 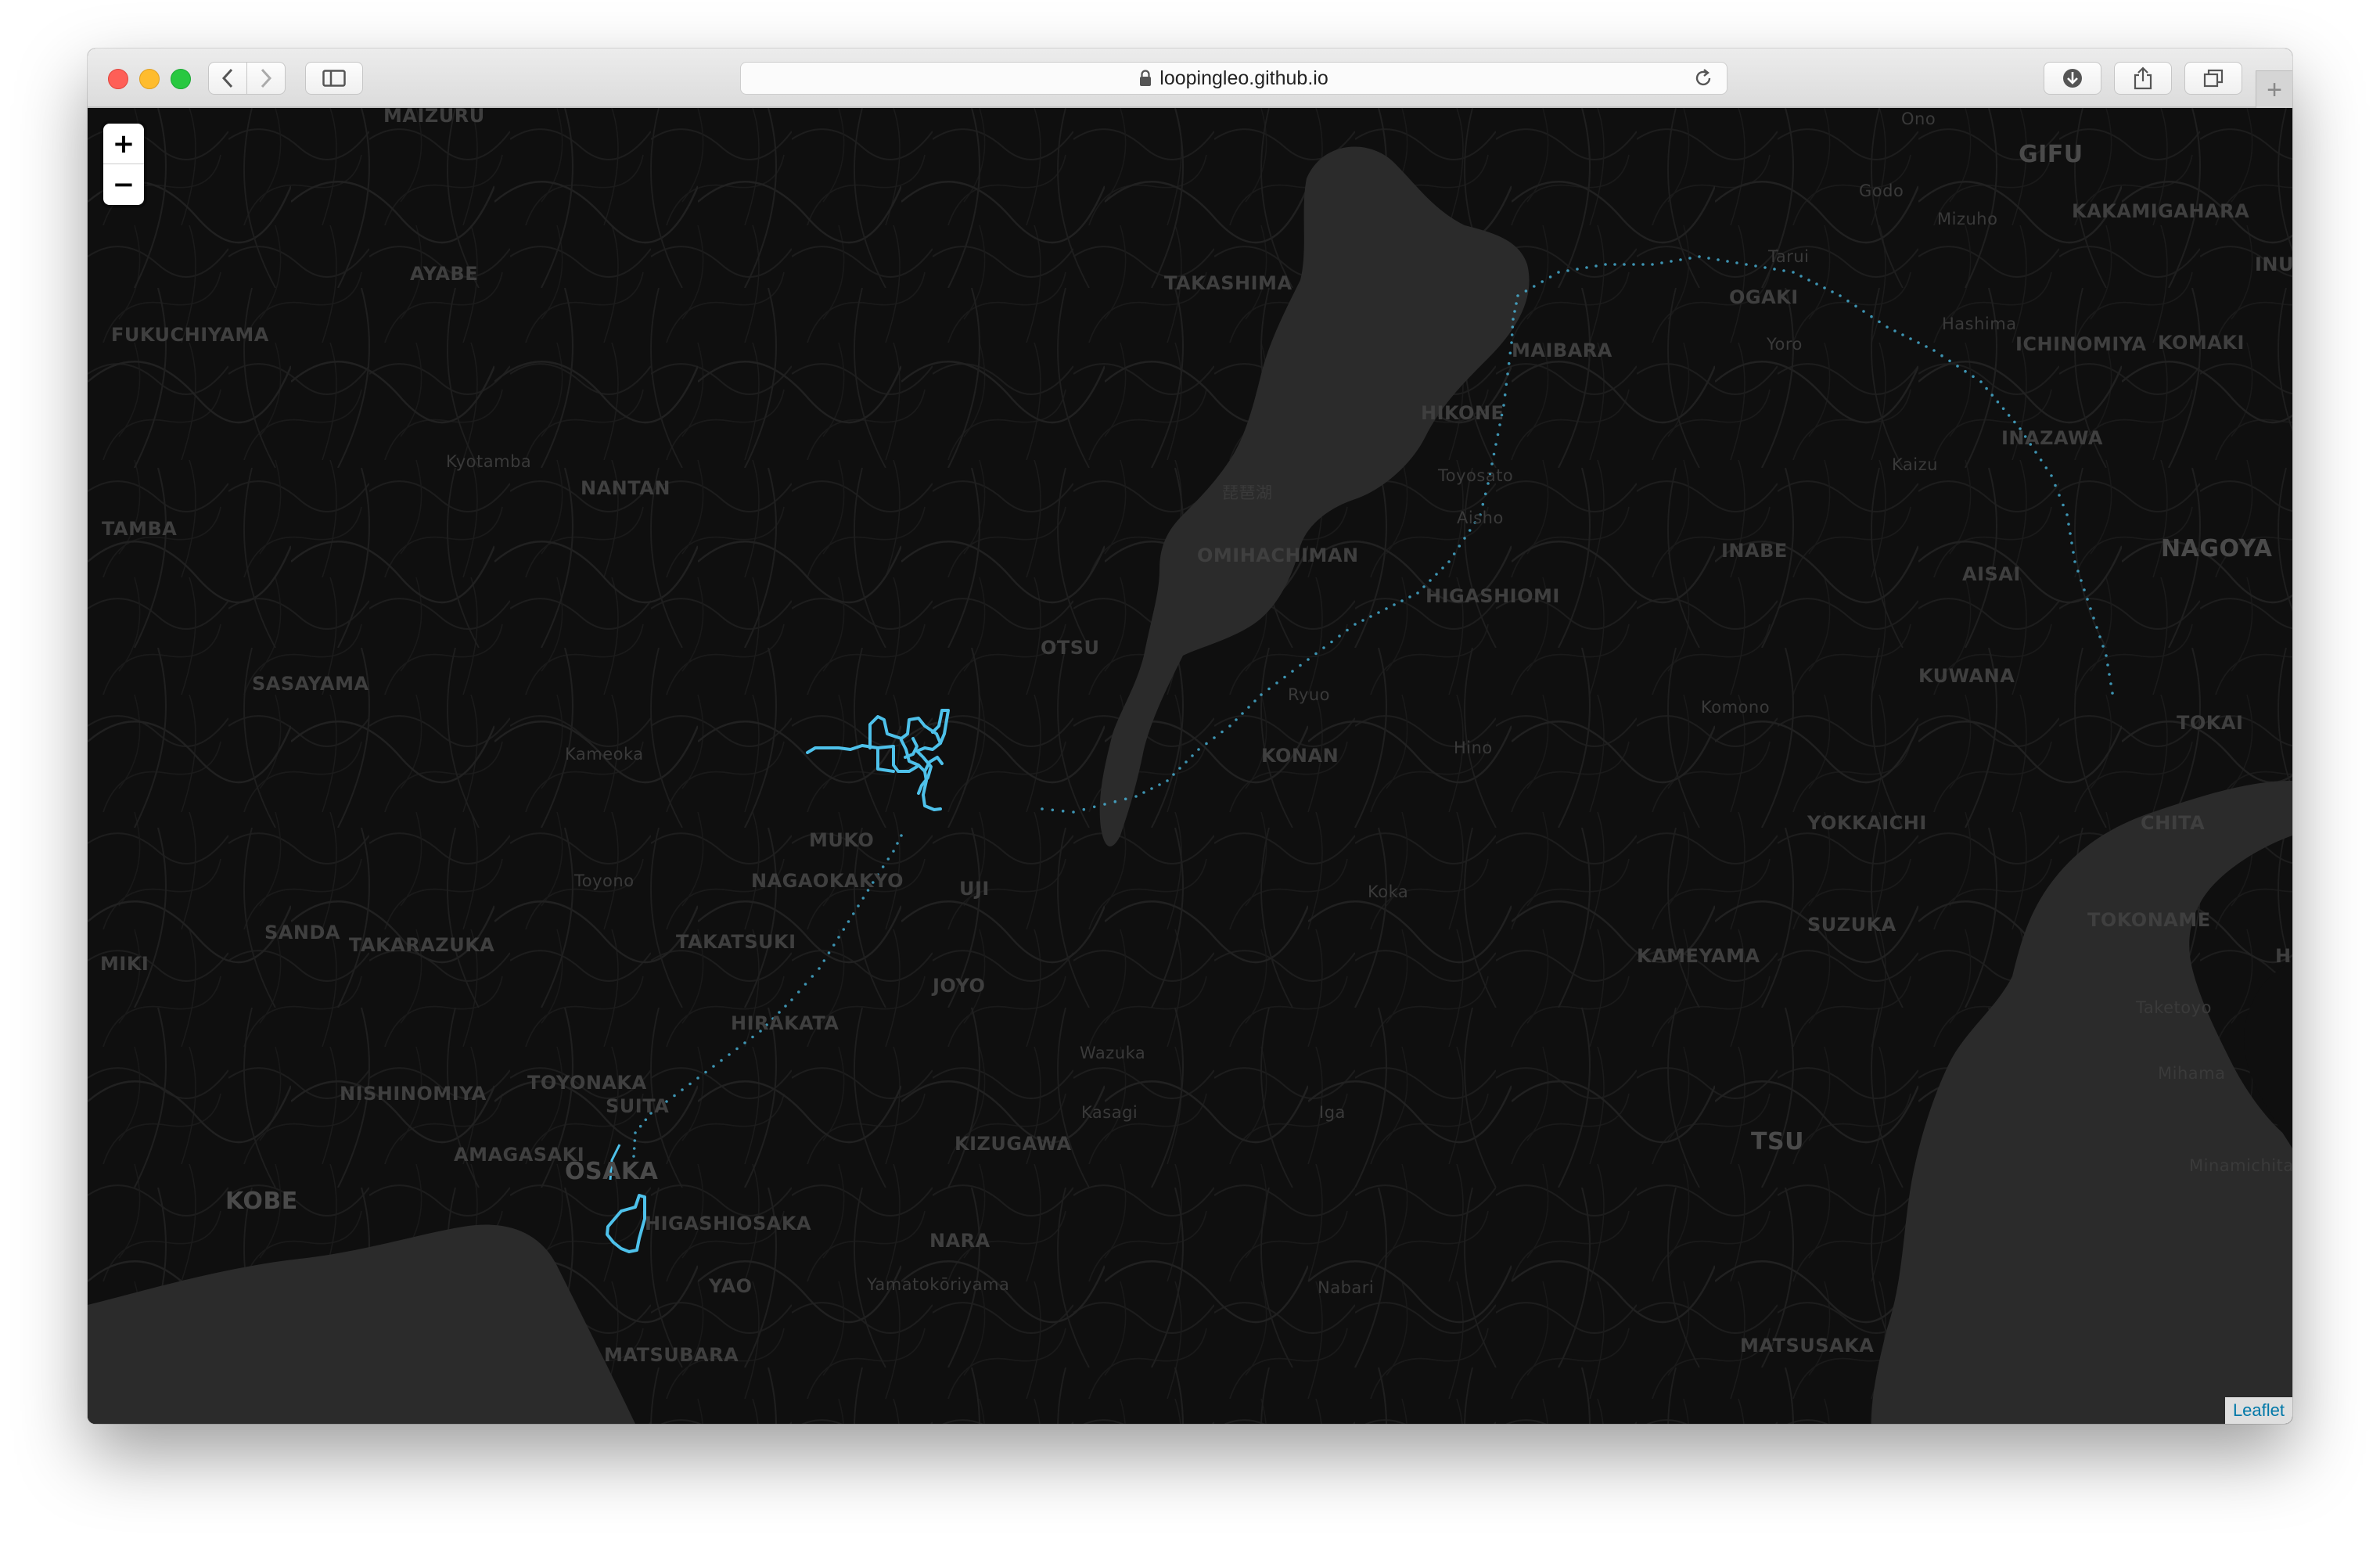 What do you see at coordinates (123, 184) in the screenshot?
I see `zoom-out-button: −` at bounding box center [123, 184].